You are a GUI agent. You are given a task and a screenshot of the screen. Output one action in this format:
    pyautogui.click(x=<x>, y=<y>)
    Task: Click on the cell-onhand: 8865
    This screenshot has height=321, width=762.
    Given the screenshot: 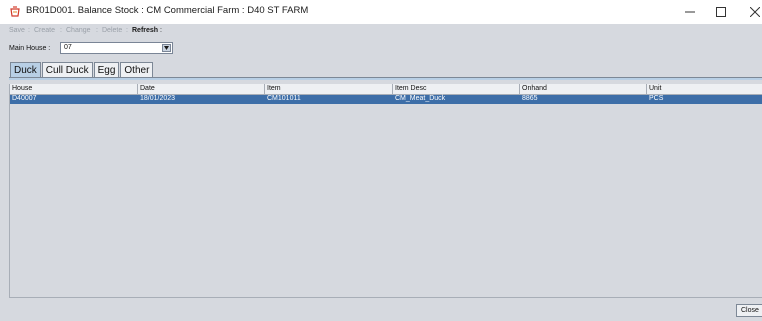 What is the action you would take?
    pyautogui.click(x=530, y=98)
    